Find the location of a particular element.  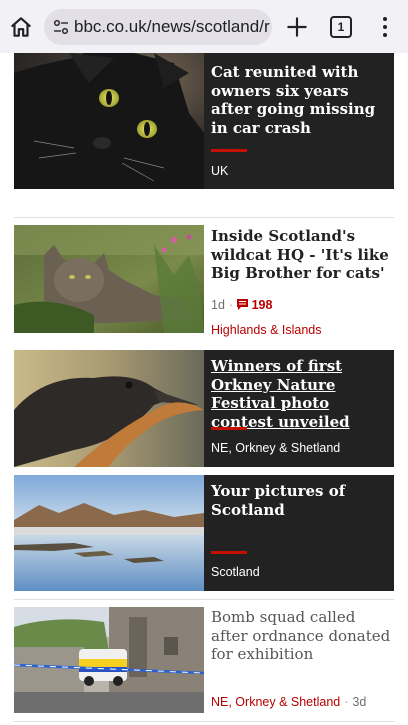

comment-count: 198 is located at coordinates (262, 305).